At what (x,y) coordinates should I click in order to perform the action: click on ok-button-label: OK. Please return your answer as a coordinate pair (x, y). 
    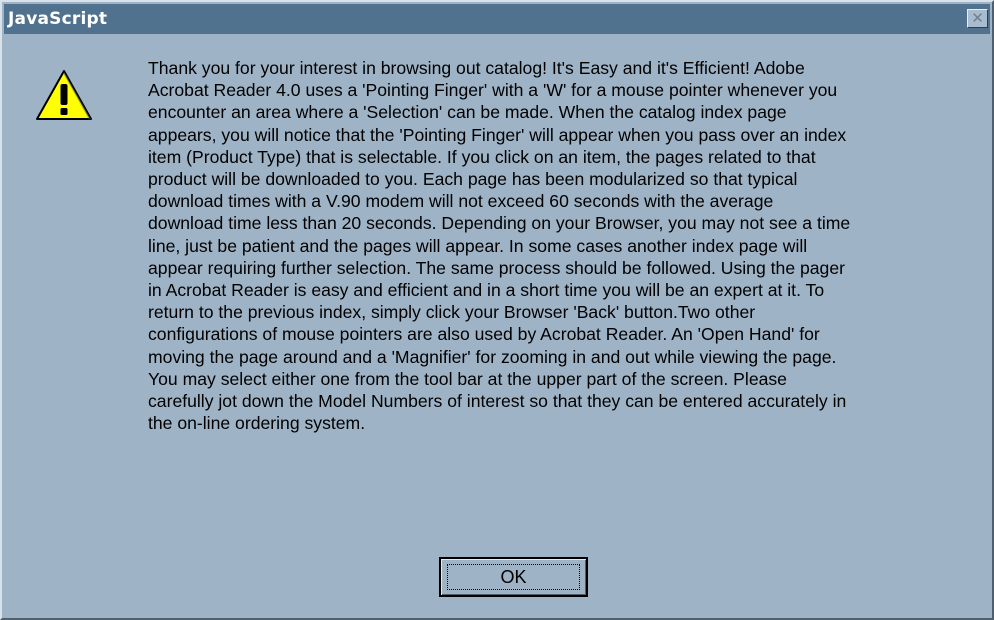
    Looking at the image, I should click on (513, 576).